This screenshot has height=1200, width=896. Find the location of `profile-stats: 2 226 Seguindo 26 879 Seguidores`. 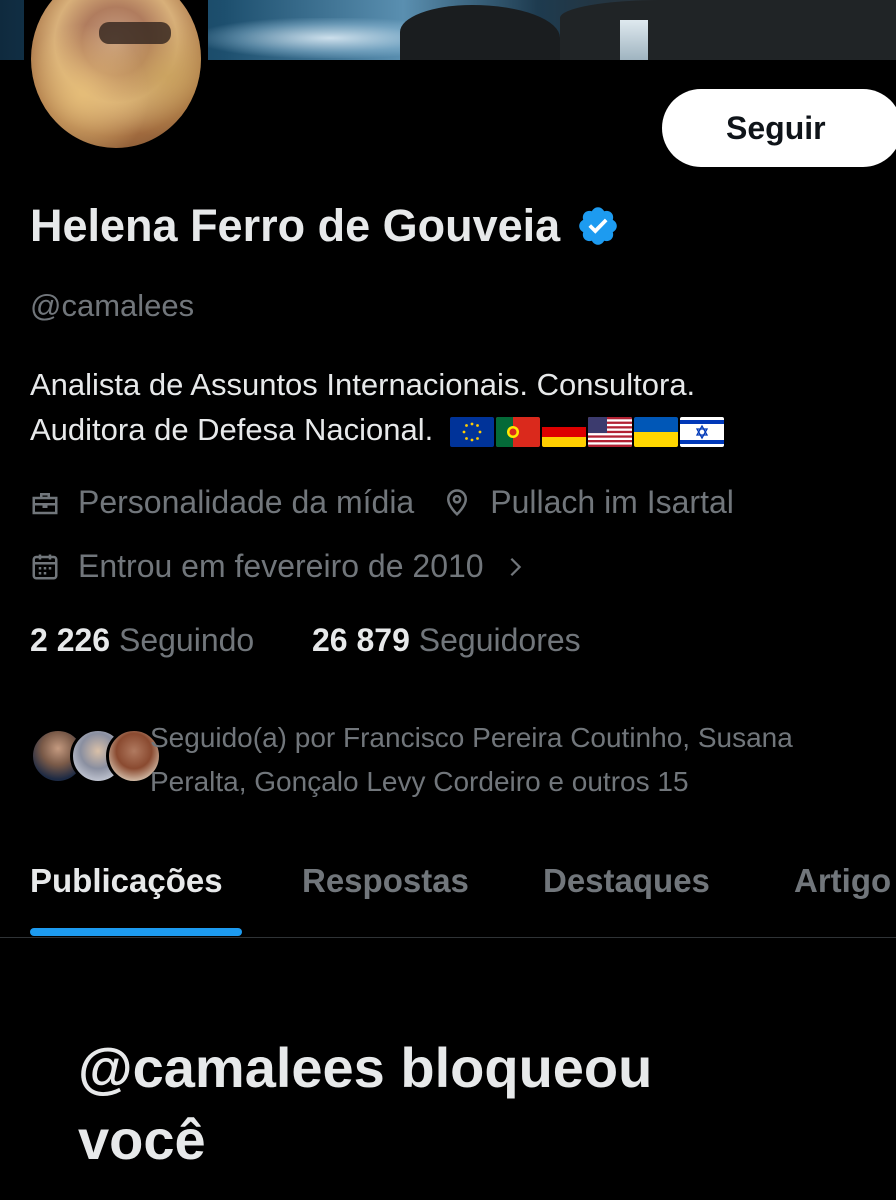

profile-stats: 2 226 Seguindo 26 879 Seguidores is located at coordinates (305, 640).